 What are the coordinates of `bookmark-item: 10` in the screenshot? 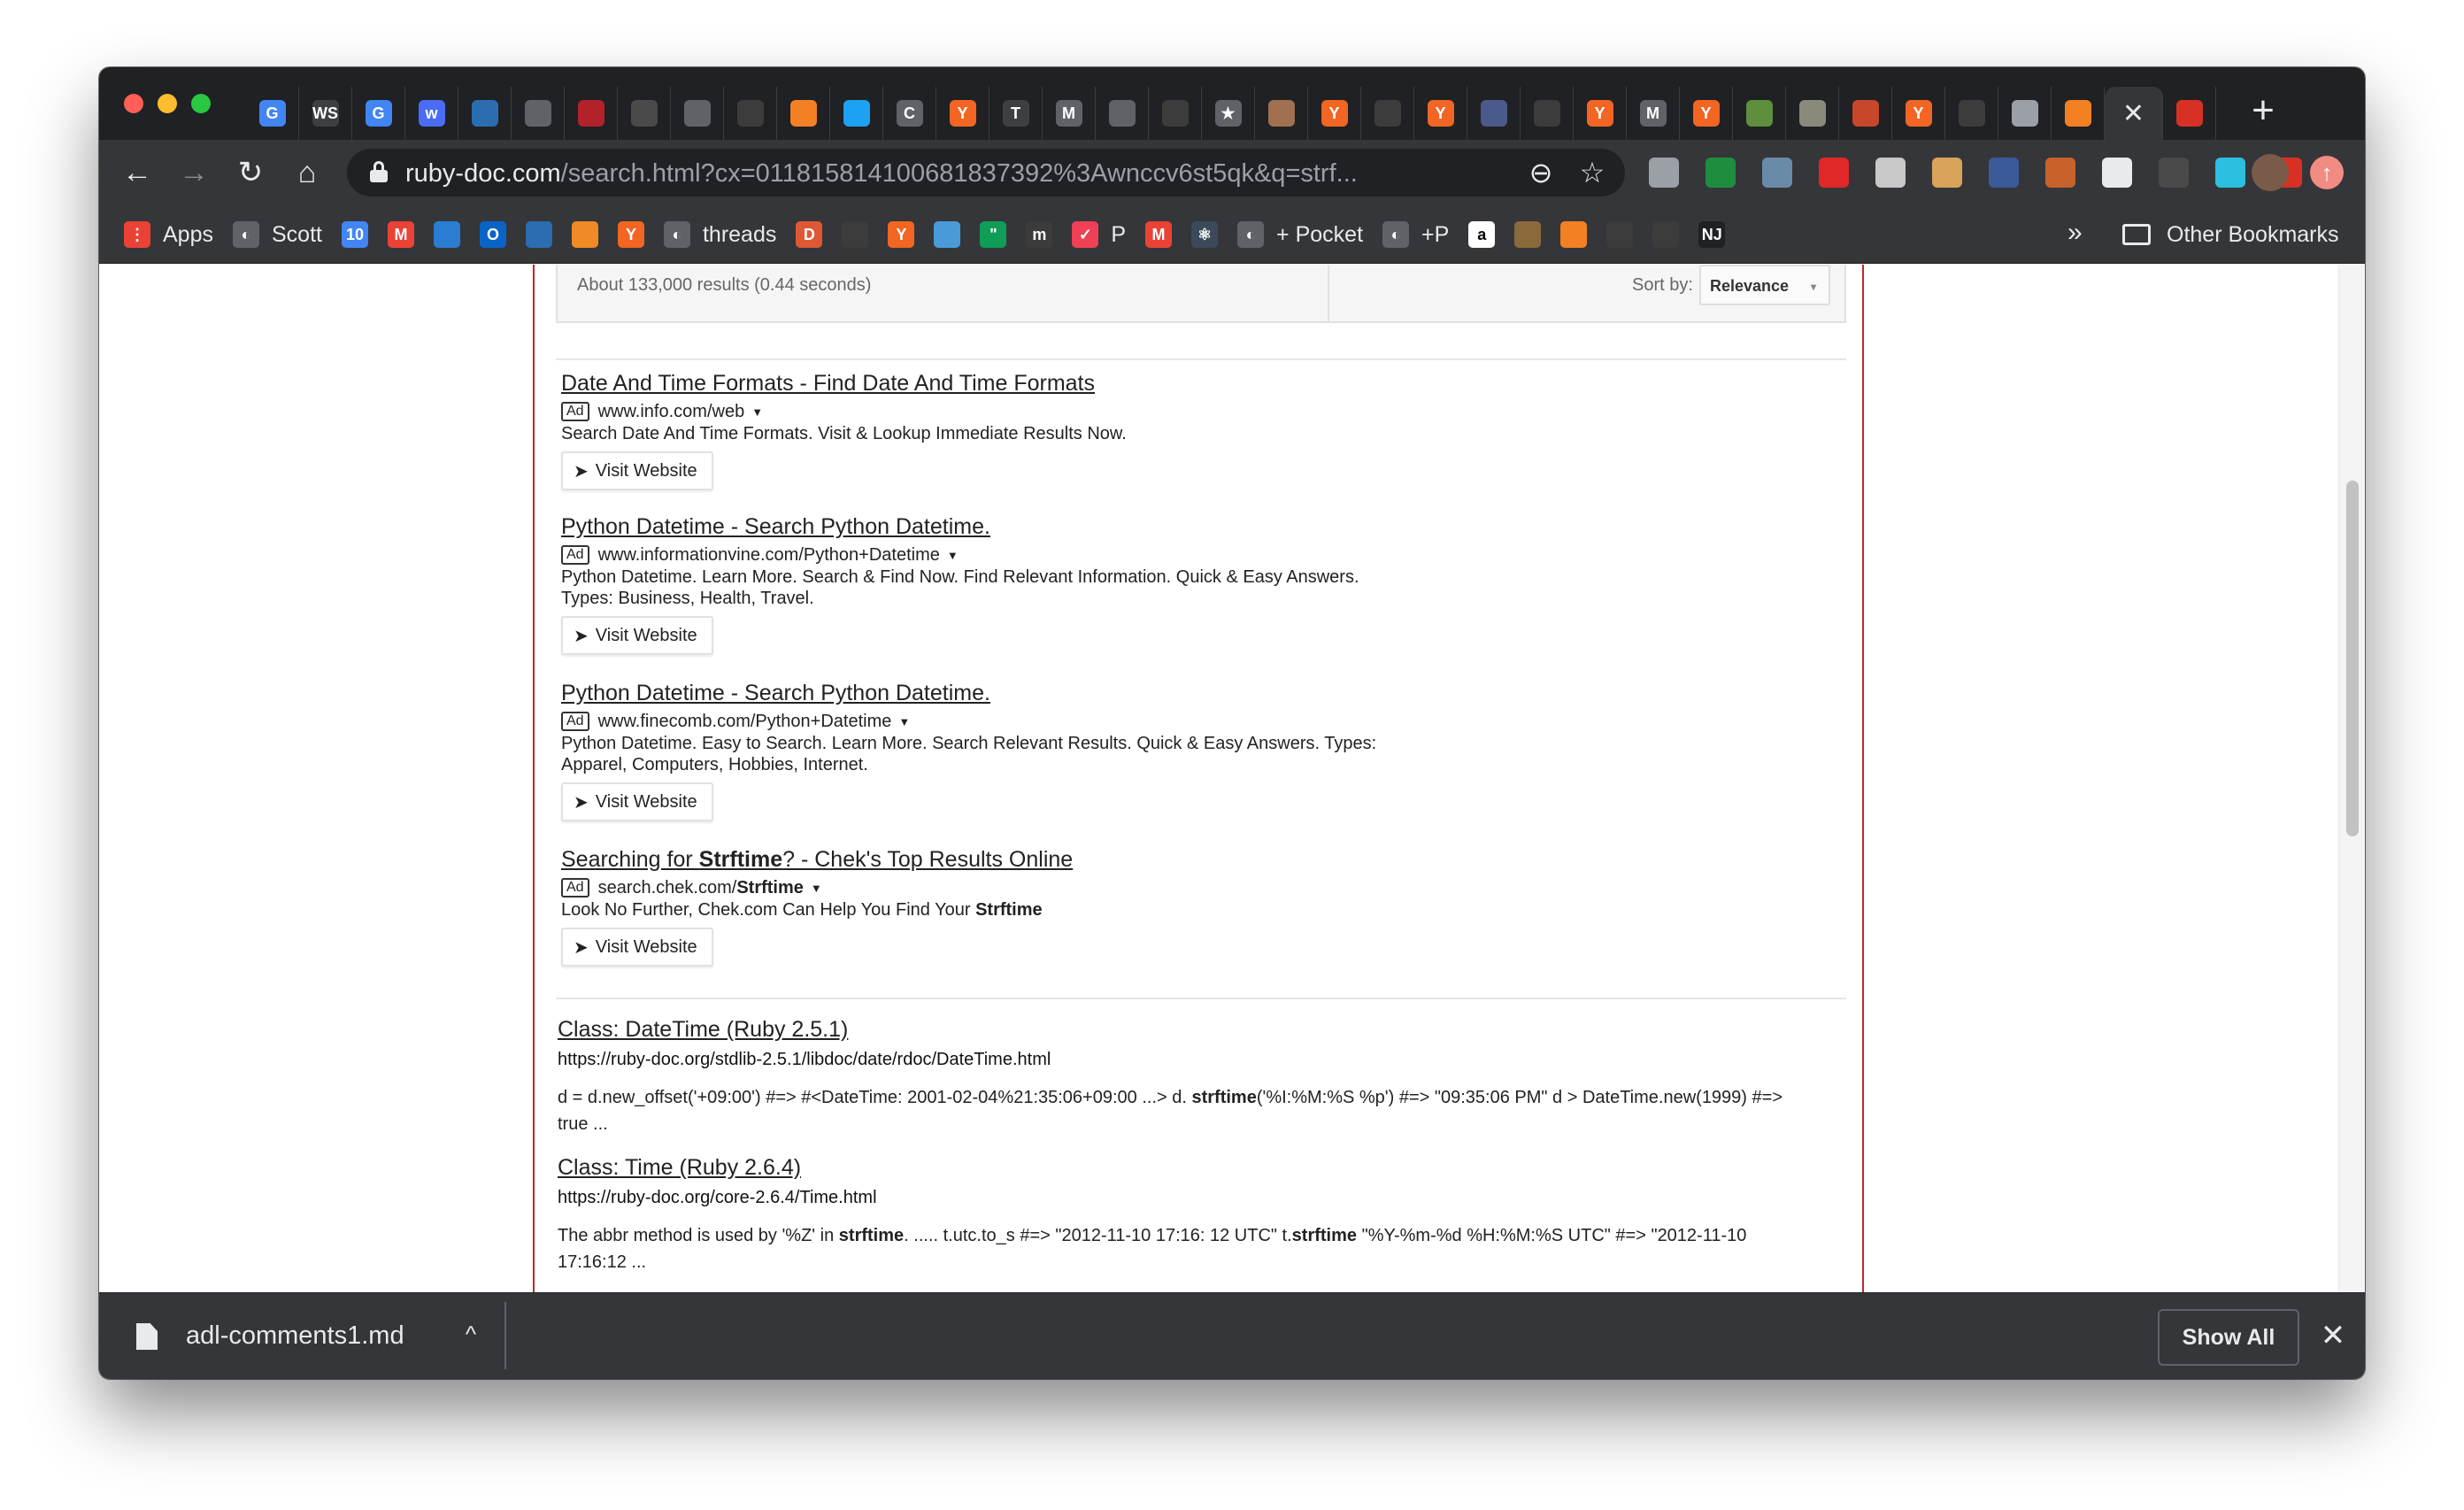 It's located at (355, 234).